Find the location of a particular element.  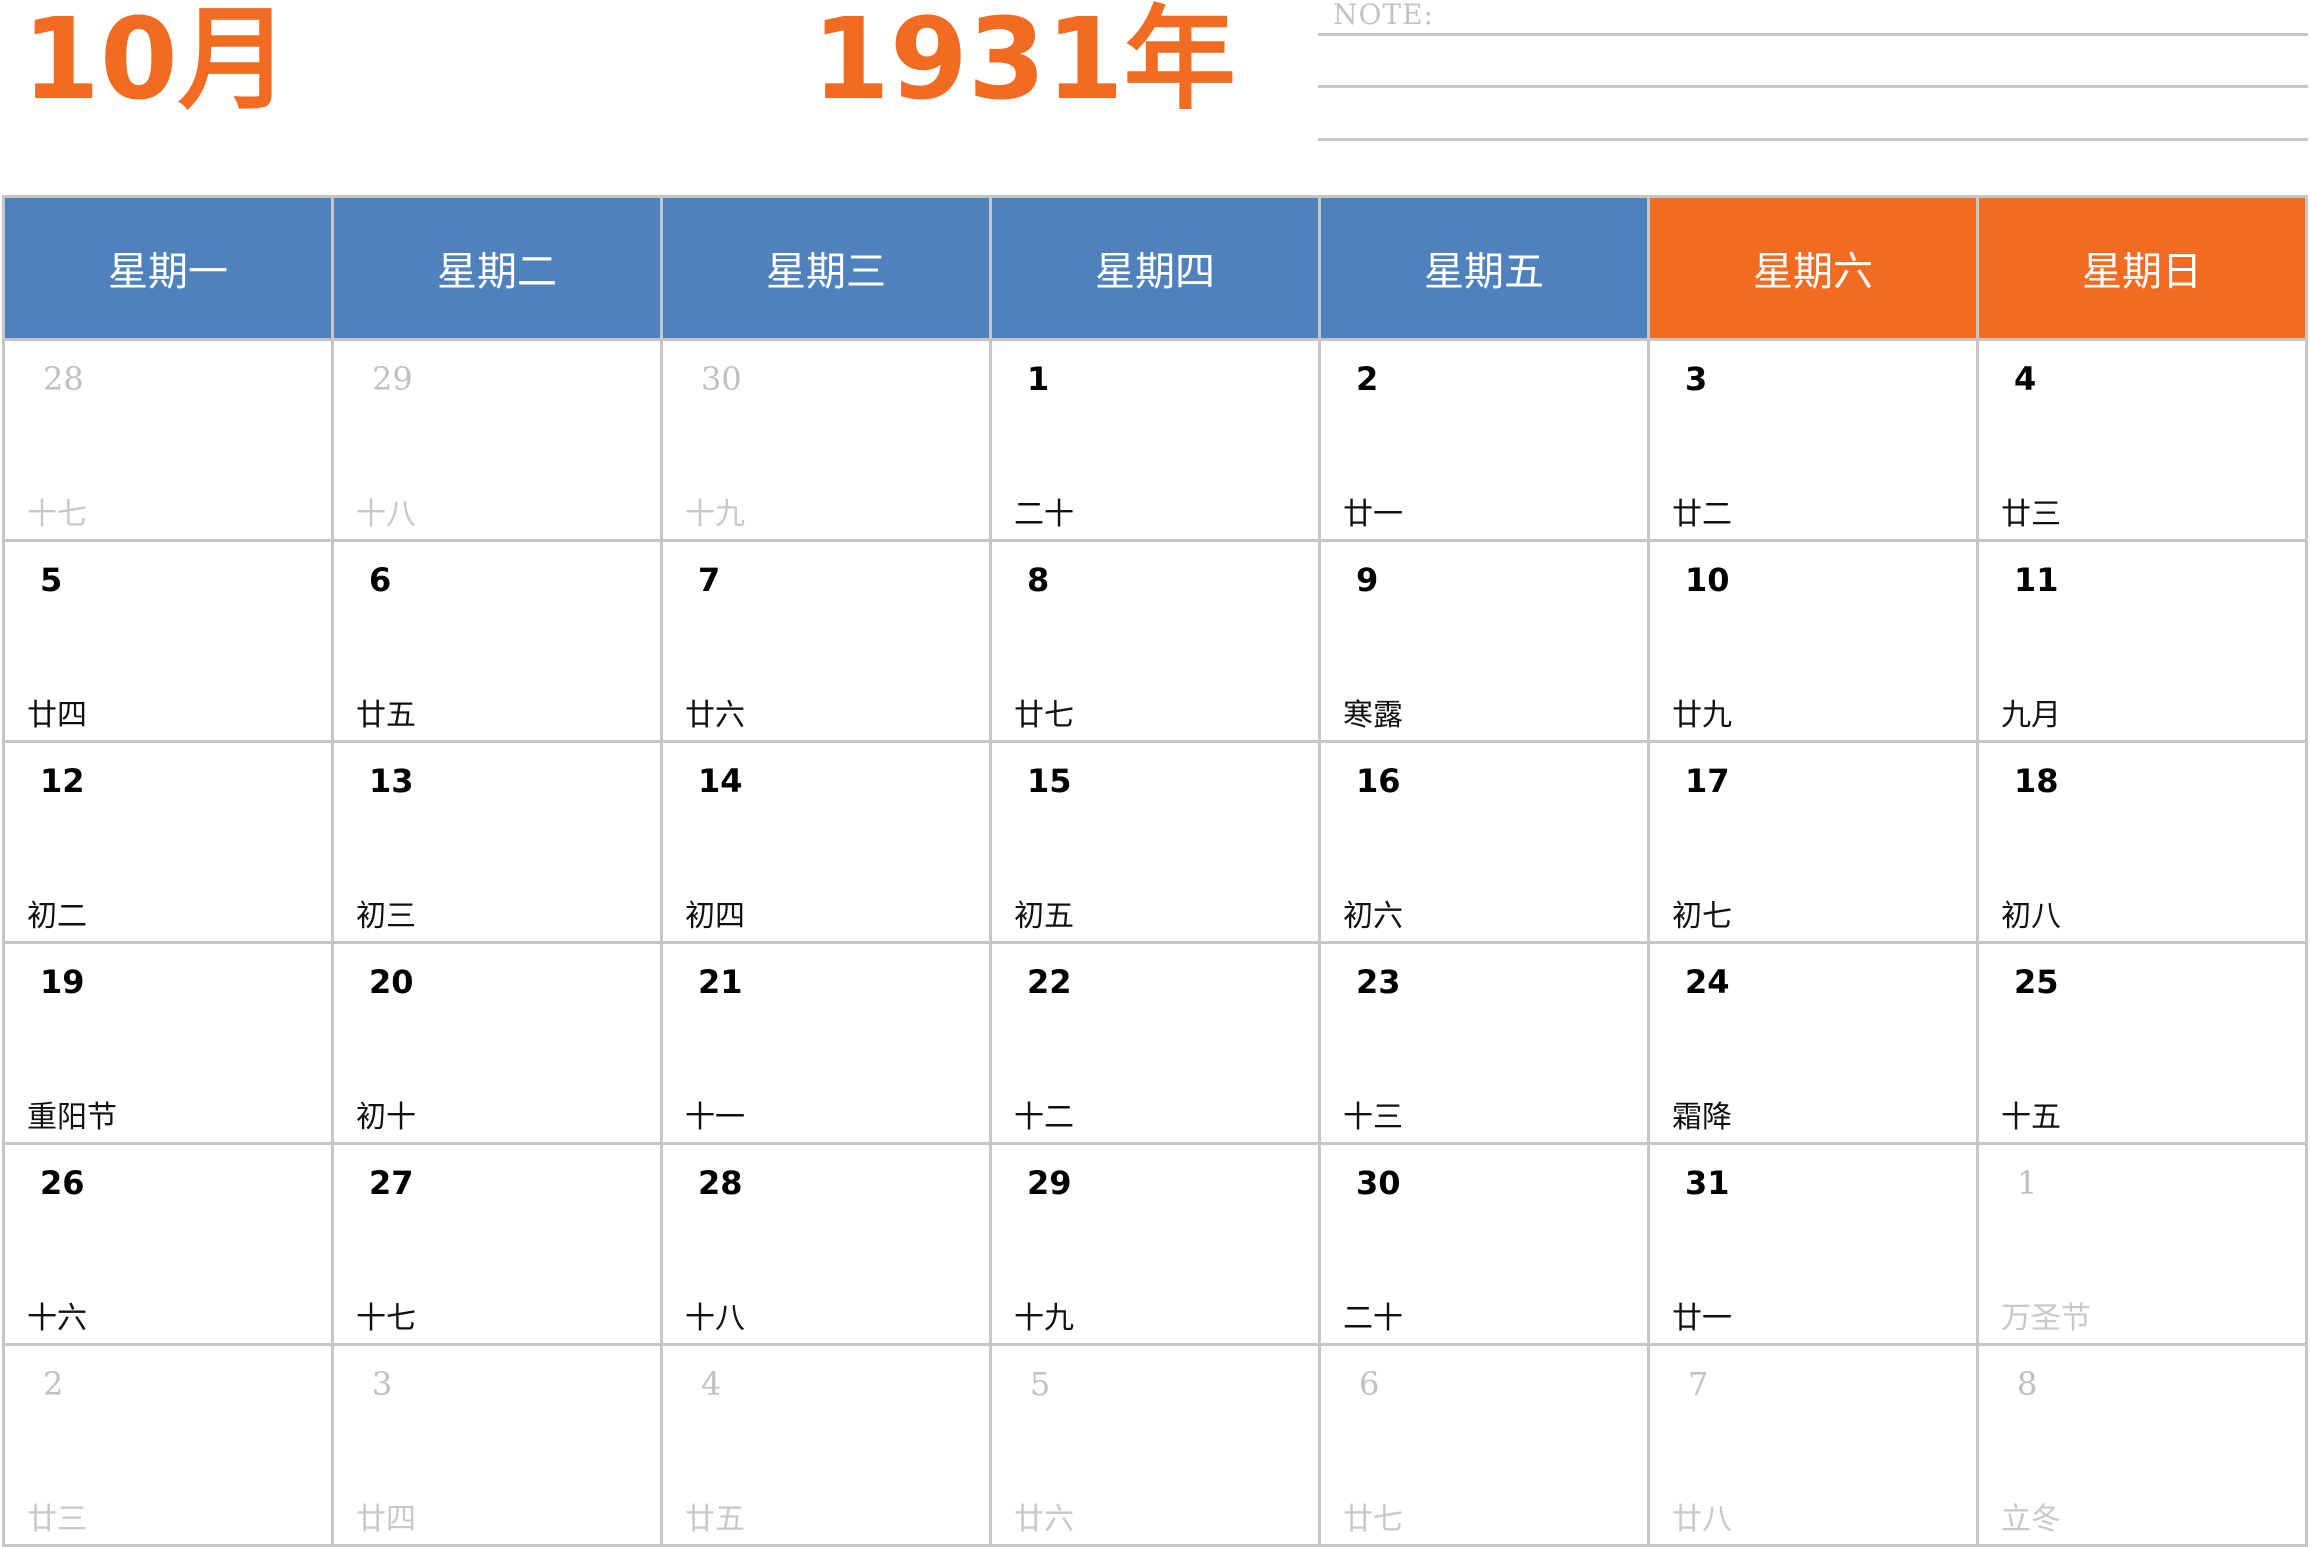

lunar-date: 十六 is located at coordinates (57, 1318).